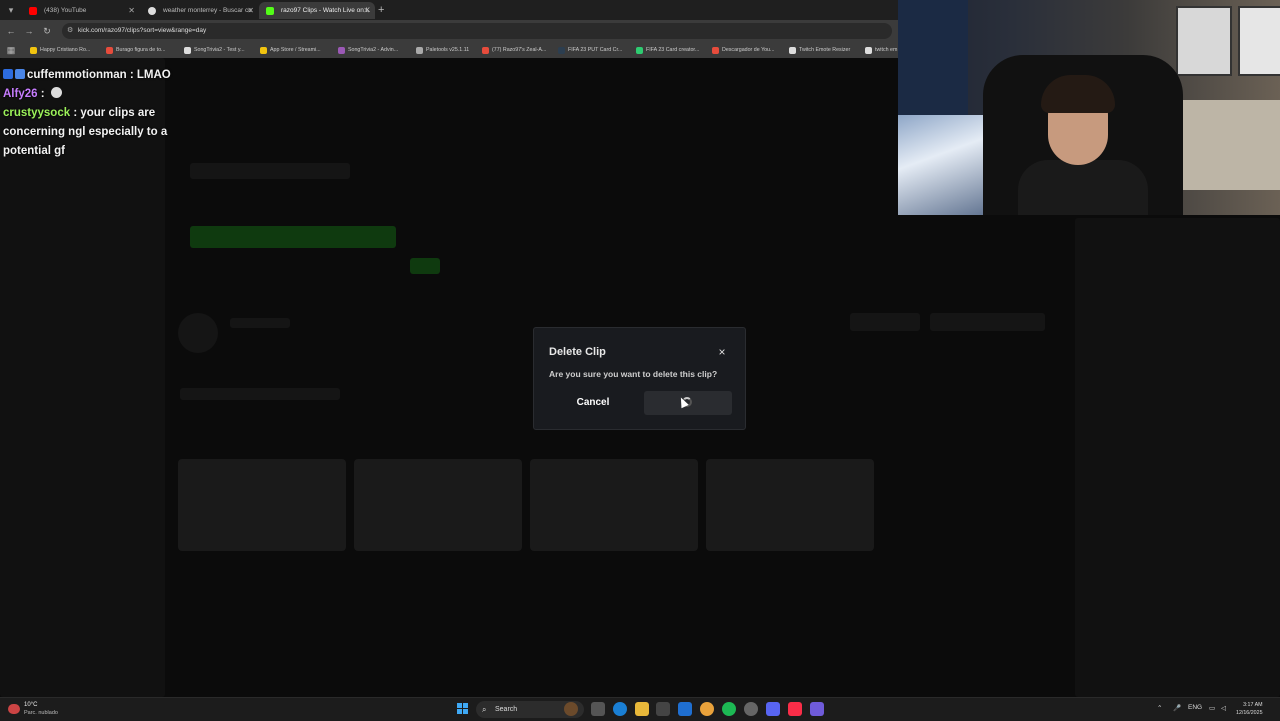 The width and height of the screenshot is (1280, 721). I want to click on tray-chevron-icon: ⌃, so click(1159, 708).